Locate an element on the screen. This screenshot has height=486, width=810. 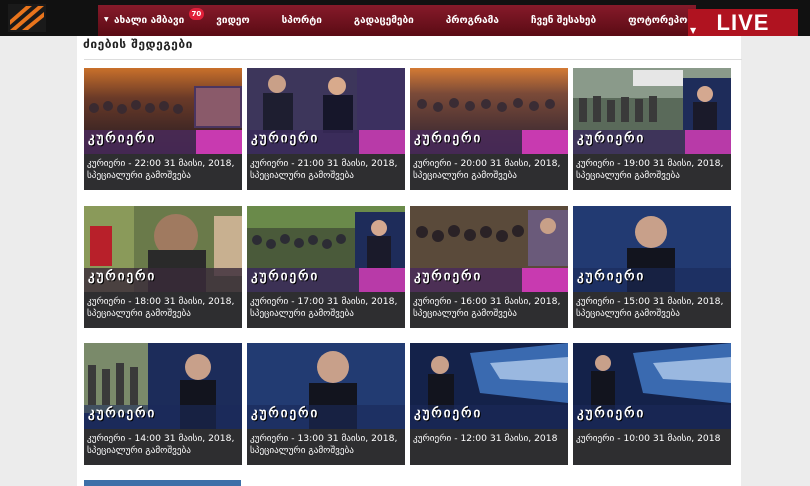
nav-item-label: გადაცემები is located at coordinates (383, 20).